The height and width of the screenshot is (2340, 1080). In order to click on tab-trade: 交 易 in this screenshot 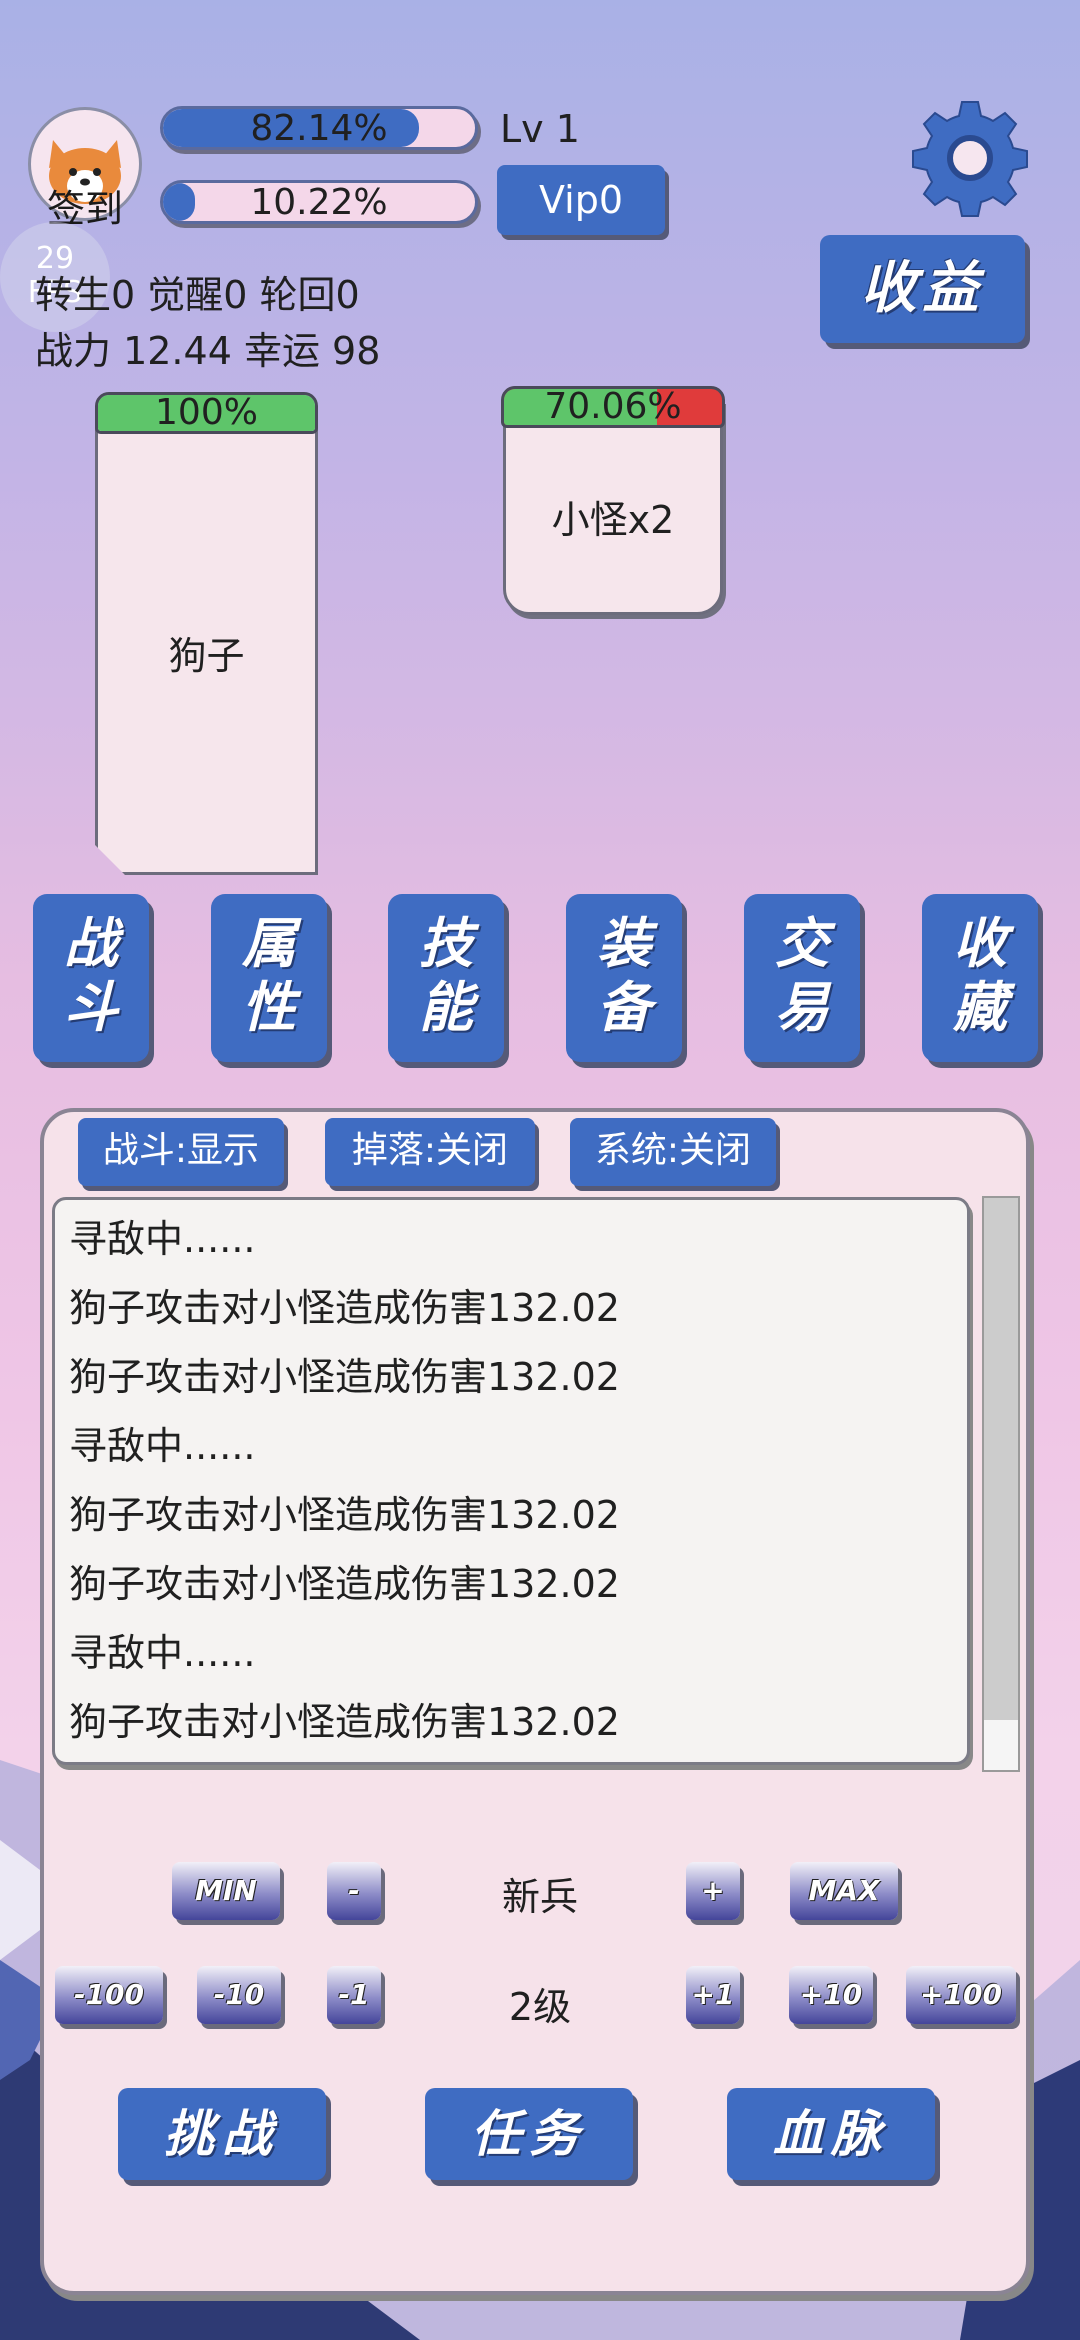, I will do `click(802, 978)`.